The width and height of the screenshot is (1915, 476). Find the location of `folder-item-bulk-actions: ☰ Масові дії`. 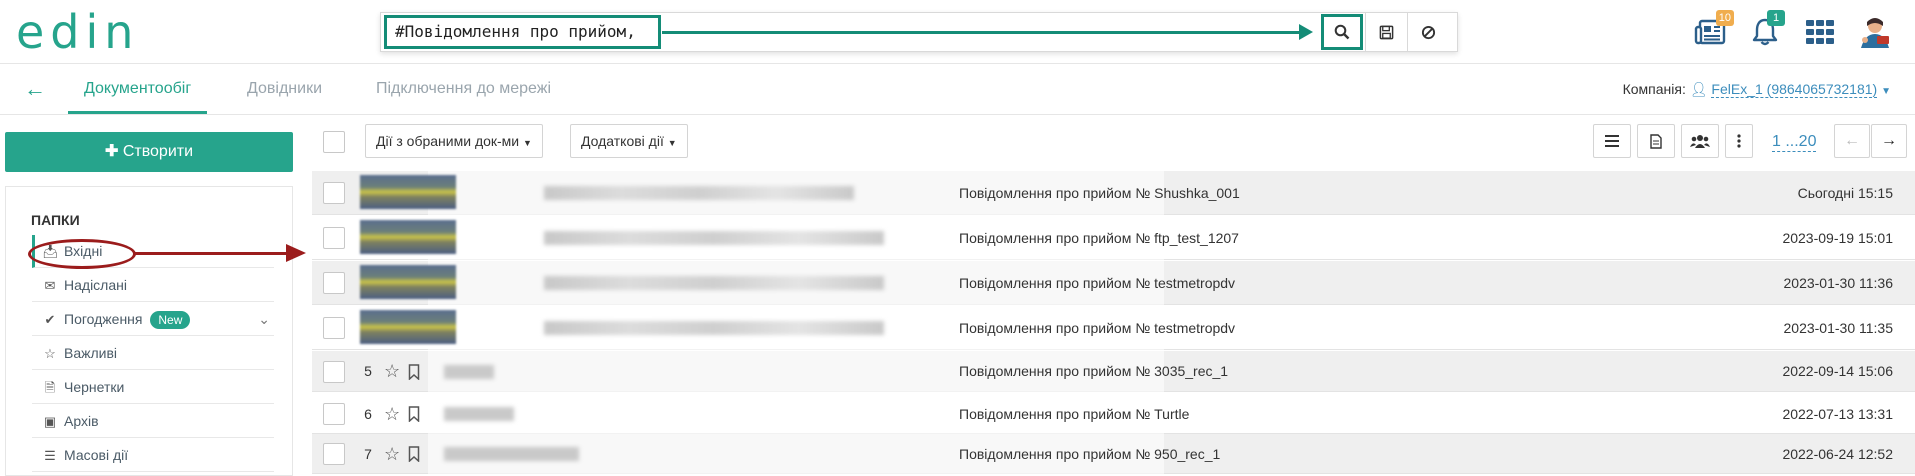

folder-item-bulk-actions: ☰ Масові дії is located at coordinates (153, 455).